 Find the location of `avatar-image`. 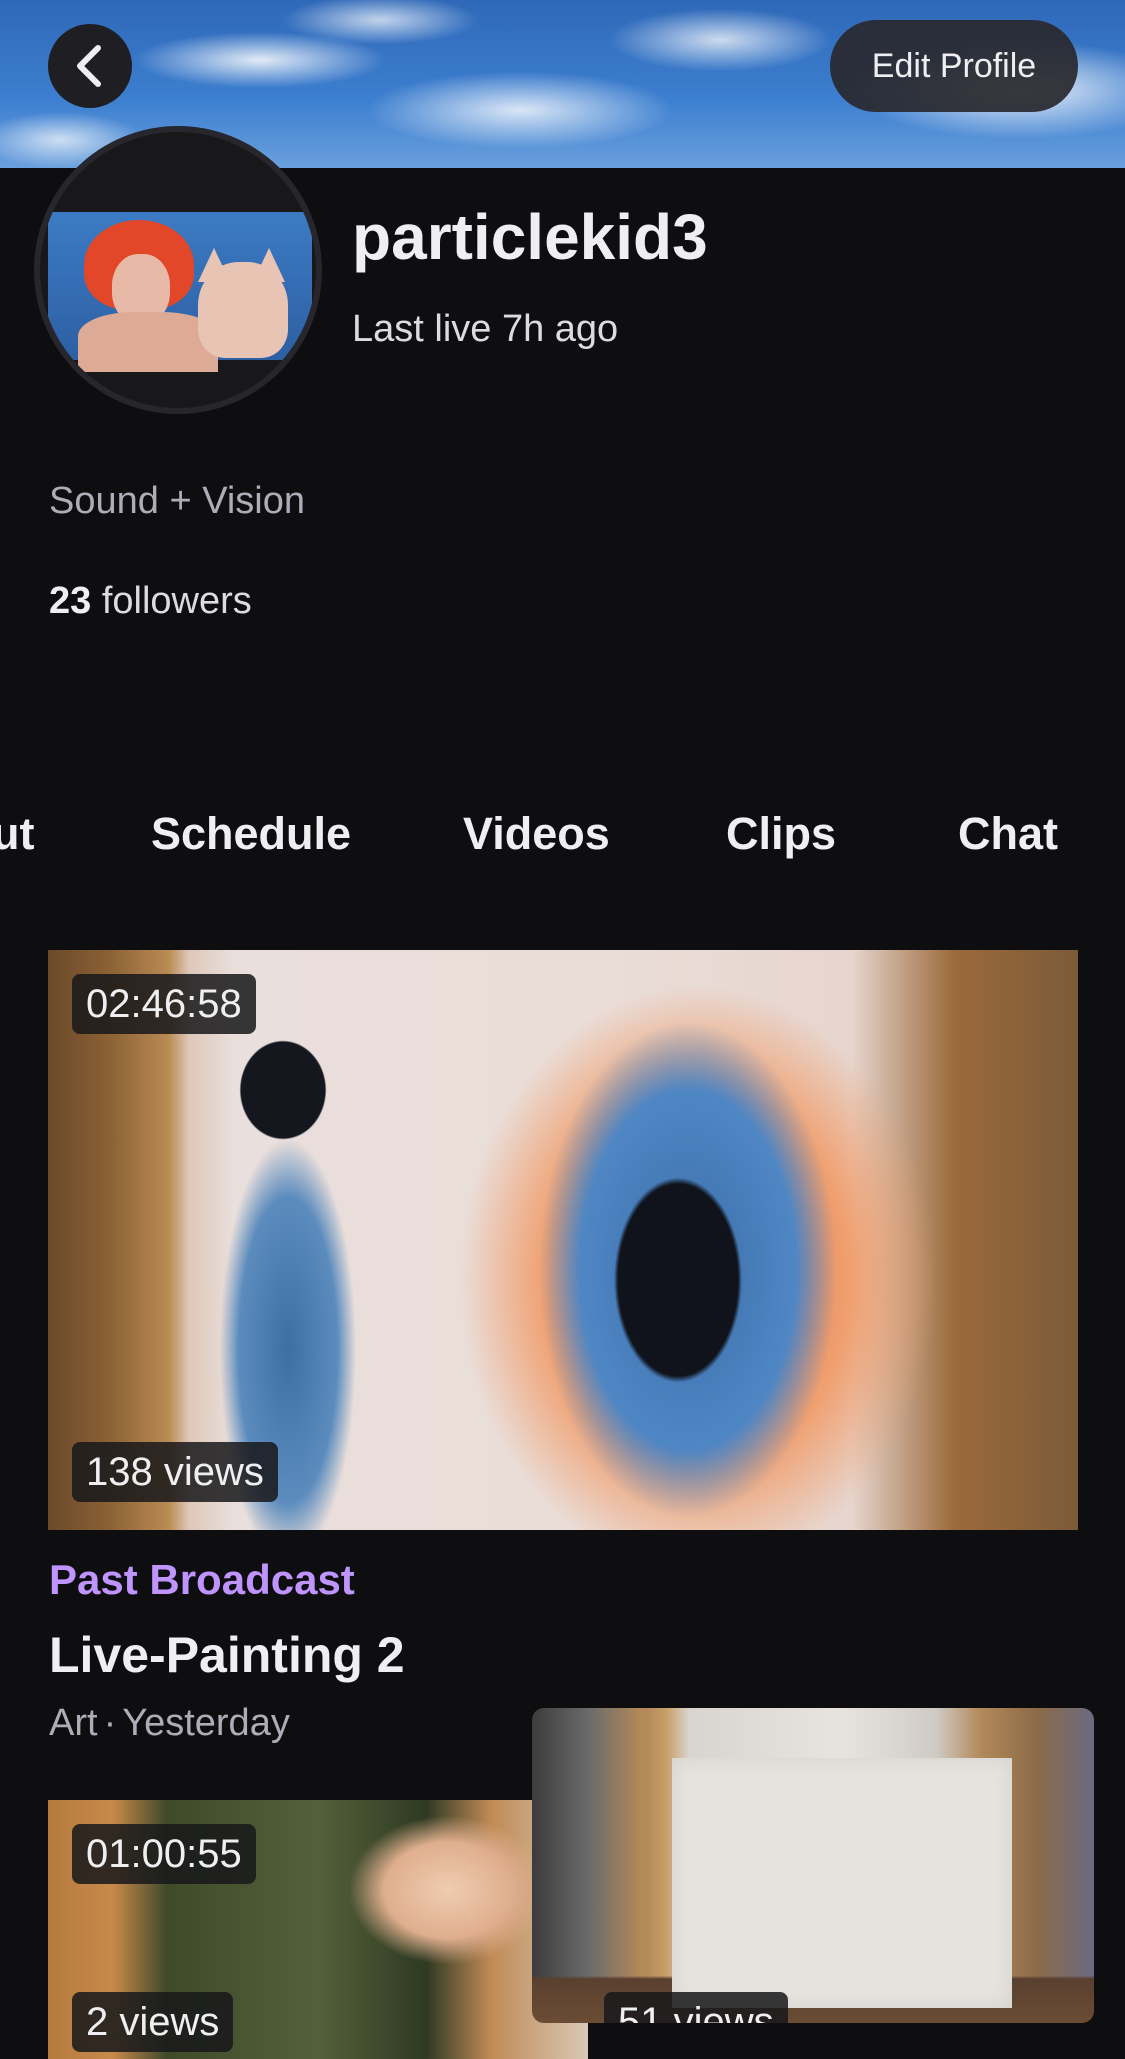

avatar-image is located at coordinates (180, 292).